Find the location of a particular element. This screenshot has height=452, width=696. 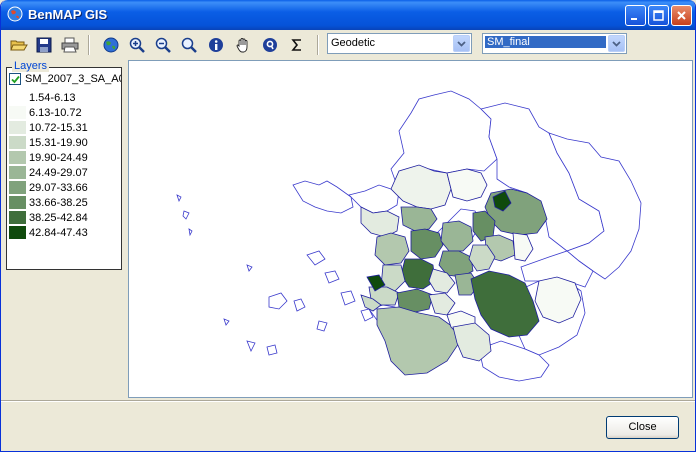

info-button is located at coordinates (216, 45).